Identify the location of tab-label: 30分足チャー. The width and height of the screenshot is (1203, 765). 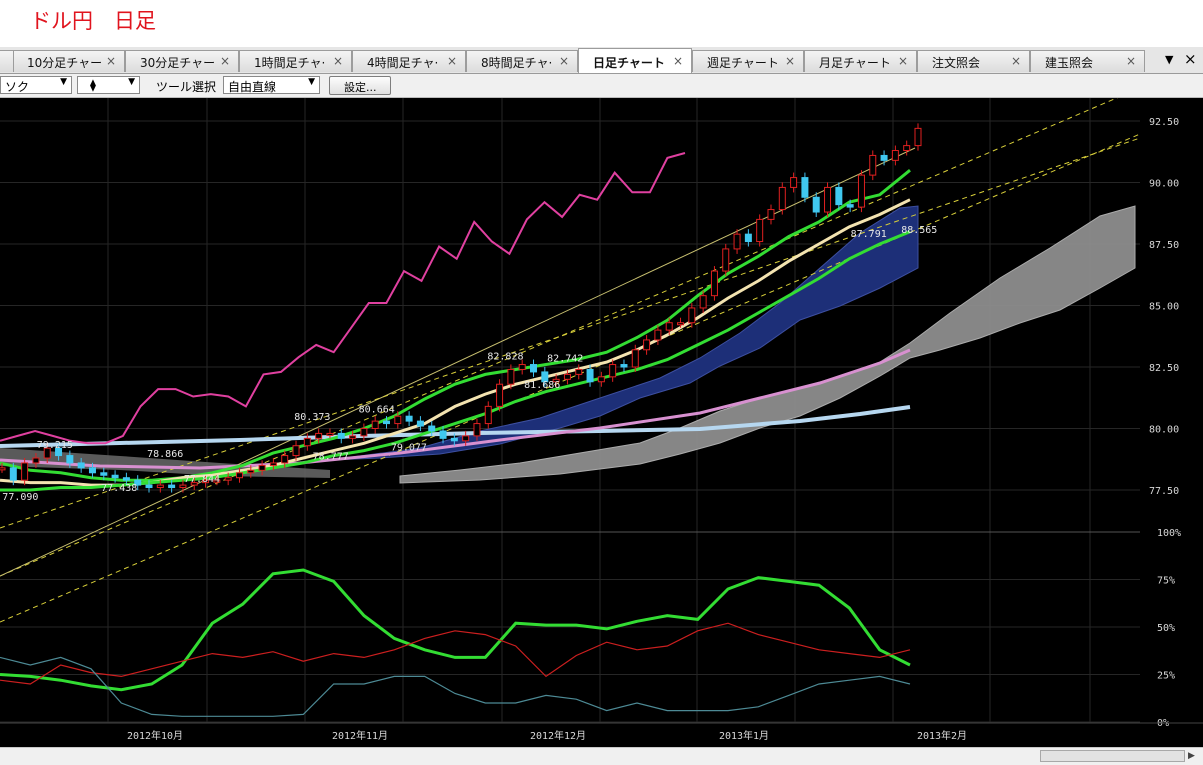
(178, 63).